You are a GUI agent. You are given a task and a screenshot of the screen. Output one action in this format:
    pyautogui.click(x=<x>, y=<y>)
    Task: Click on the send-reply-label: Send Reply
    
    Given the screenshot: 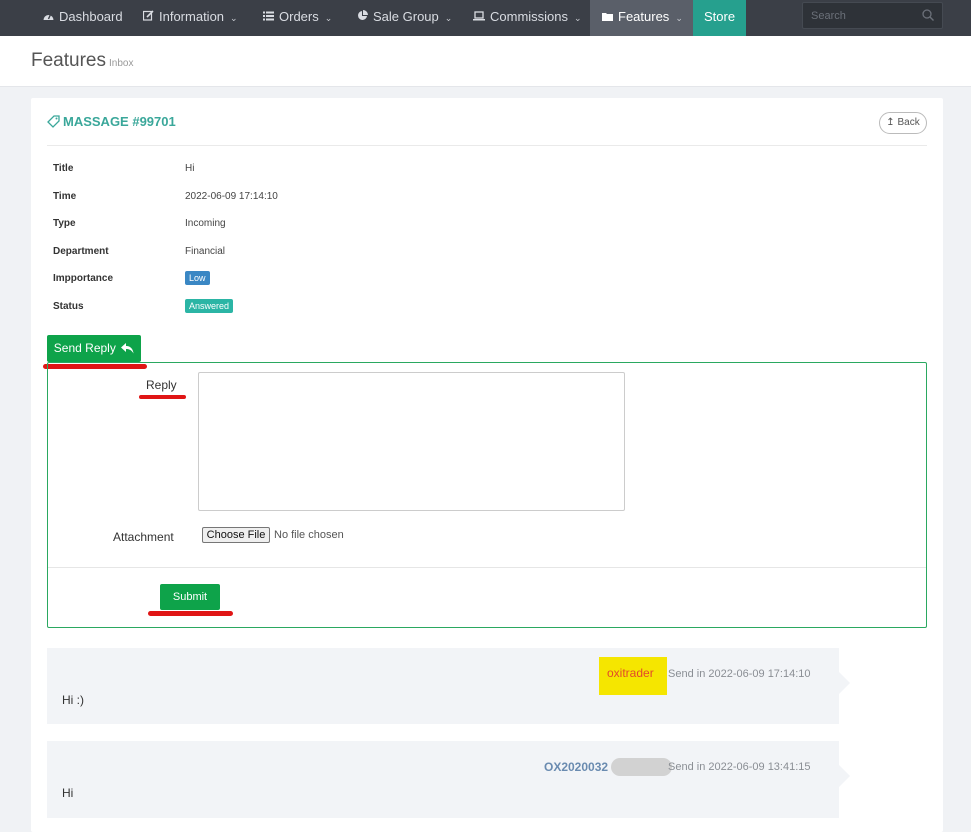 What is the action you would take?
    pyautogui.click(x=84, y=348)
    